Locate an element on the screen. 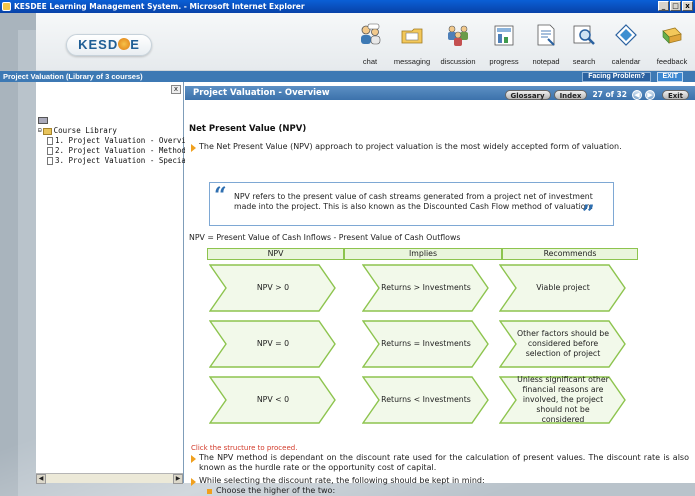 The image size is (695, 496). scroll-left-arrow-icon: ◀ is located at coordinates (41, 479).